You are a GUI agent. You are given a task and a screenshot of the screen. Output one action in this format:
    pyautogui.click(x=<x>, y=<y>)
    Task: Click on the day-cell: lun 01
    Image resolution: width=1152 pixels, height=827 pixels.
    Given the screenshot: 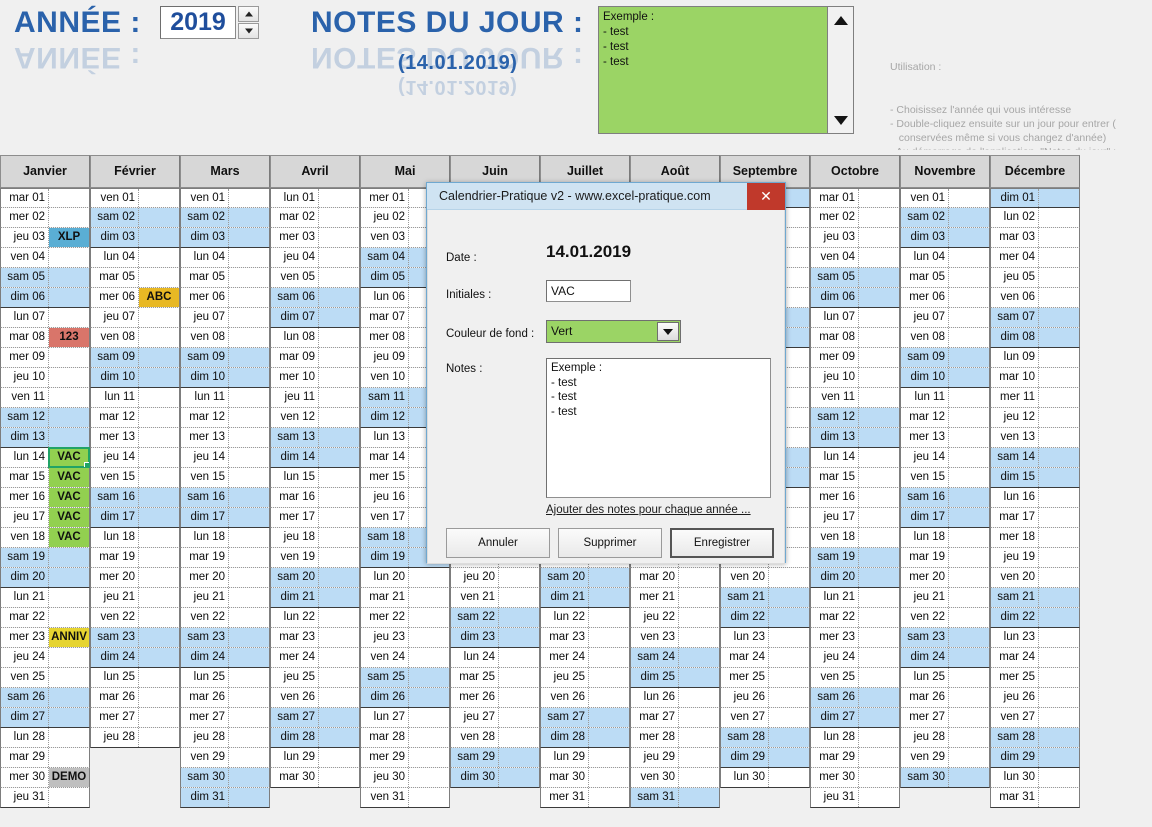 What is the action you would take?
    pyautogui.click(x=295, y=198)
    